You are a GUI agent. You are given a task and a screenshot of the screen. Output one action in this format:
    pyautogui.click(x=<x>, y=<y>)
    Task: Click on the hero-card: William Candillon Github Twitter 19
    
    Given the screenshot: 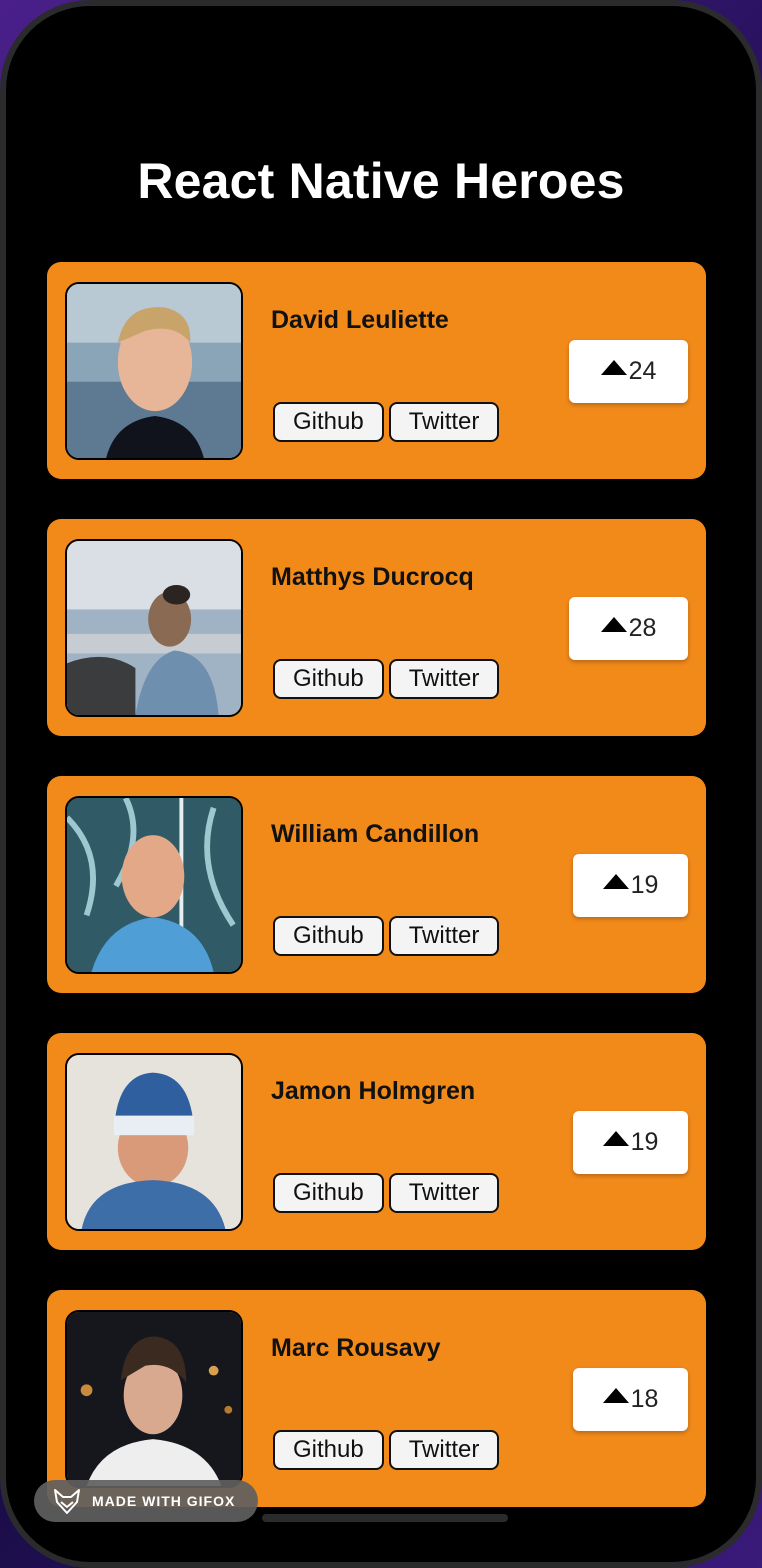 What is the action you would take?
    pyautogui.click(x=376, y=884)
    